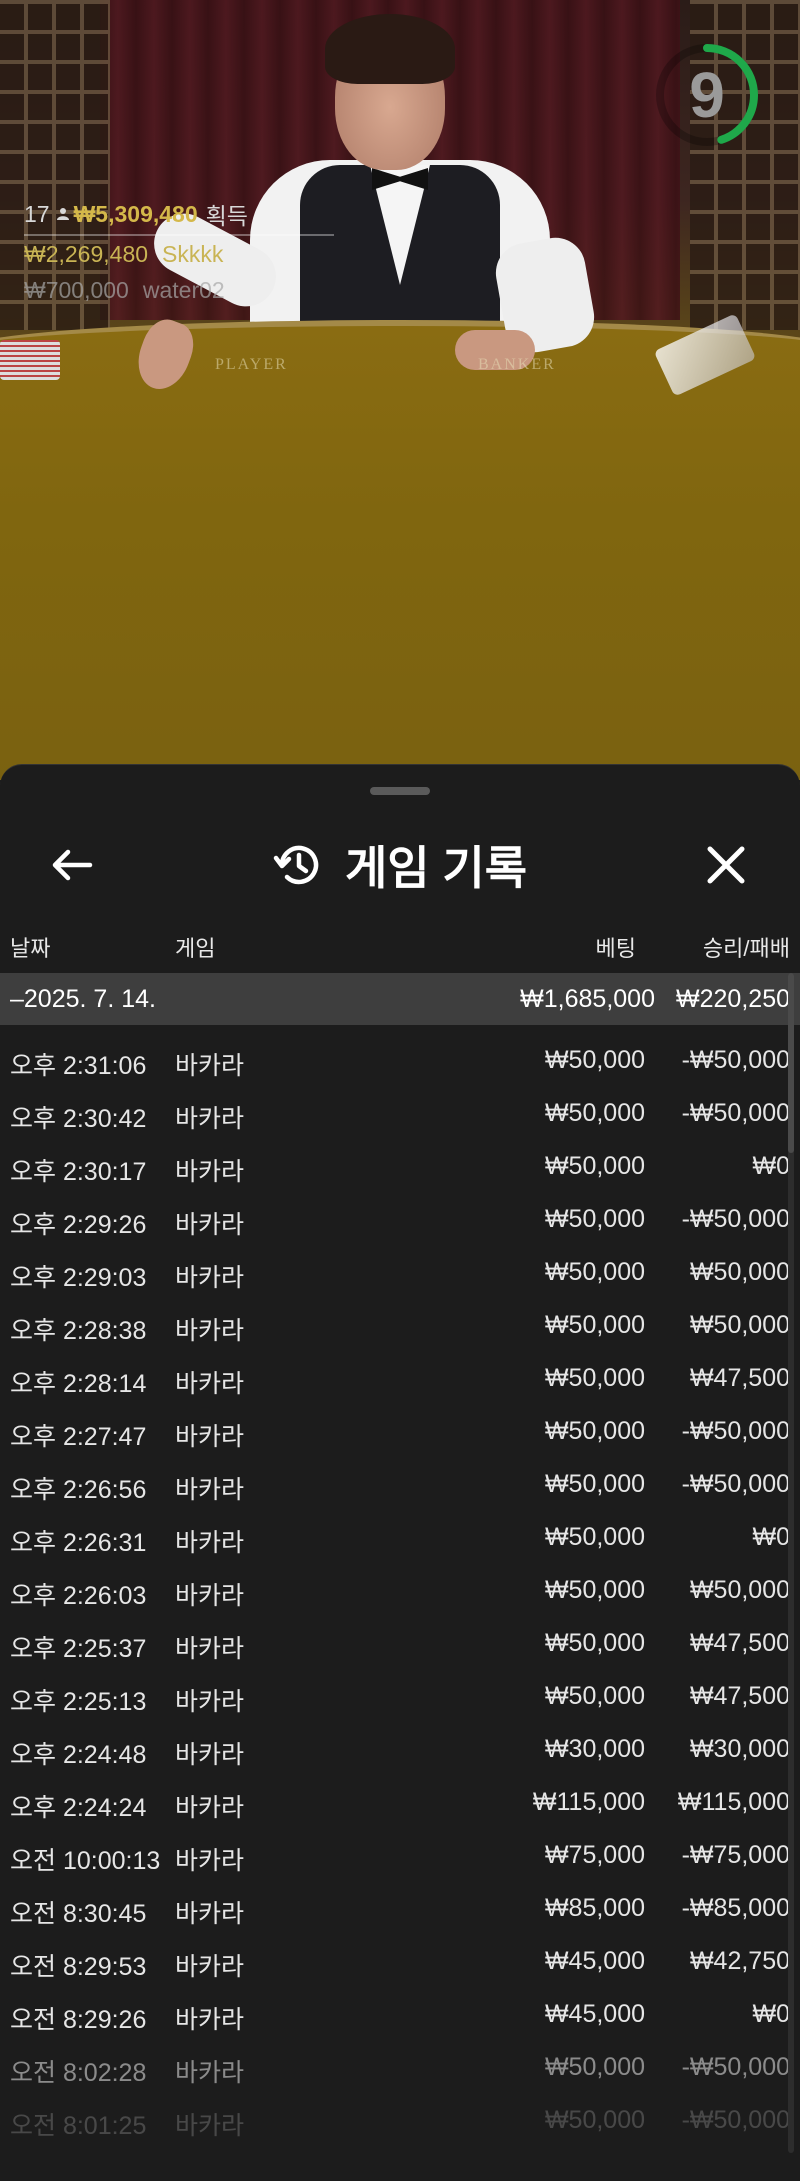  Describe the element at coordinates (78, 1596) in the screenshot. I see `row-time: 오후 2:26:03` at that location.